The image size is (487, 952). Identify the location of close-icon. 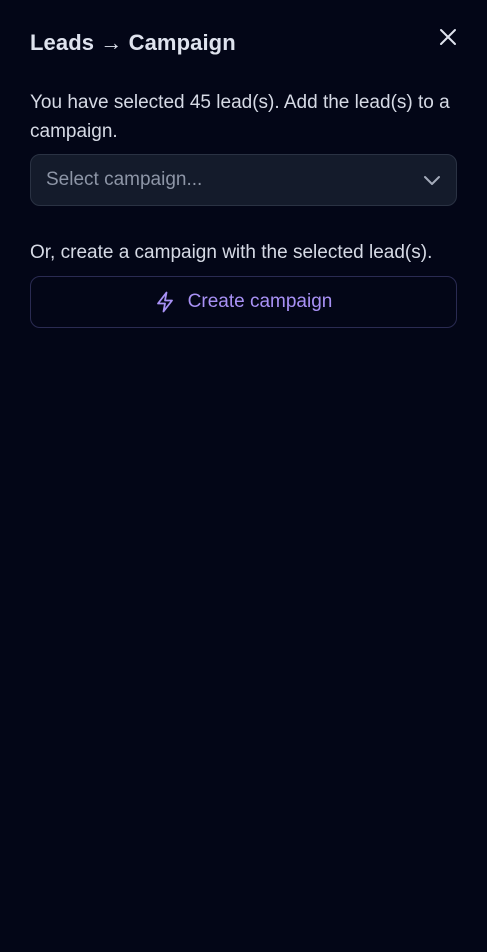
(448, 37).